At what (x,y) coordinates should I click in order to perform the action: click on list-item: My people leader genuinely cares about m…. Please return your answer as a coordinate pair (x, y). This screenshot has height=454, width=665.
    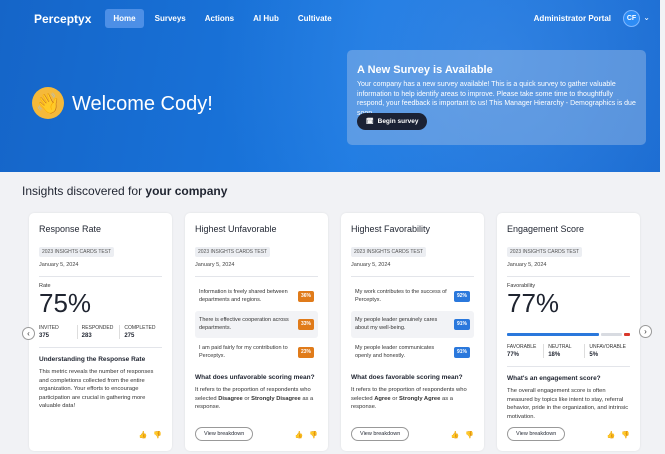
    Looking at the image, I should click on (412, 324).